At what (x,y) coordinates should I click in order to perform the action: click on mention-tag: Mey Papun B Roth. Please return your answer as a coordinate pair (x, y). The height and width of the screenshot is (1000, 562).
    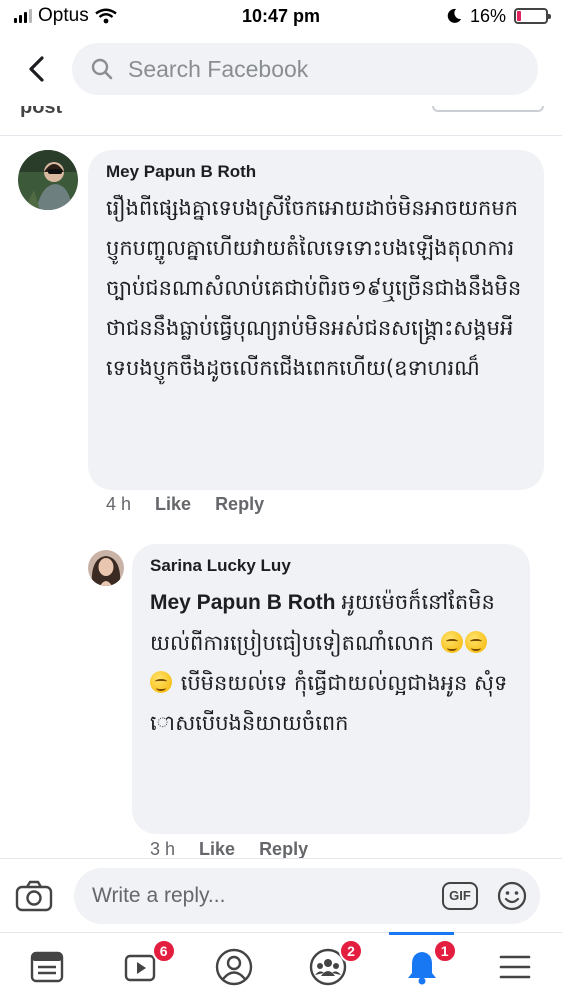
    Looking at the image, I should click on (243, 602).